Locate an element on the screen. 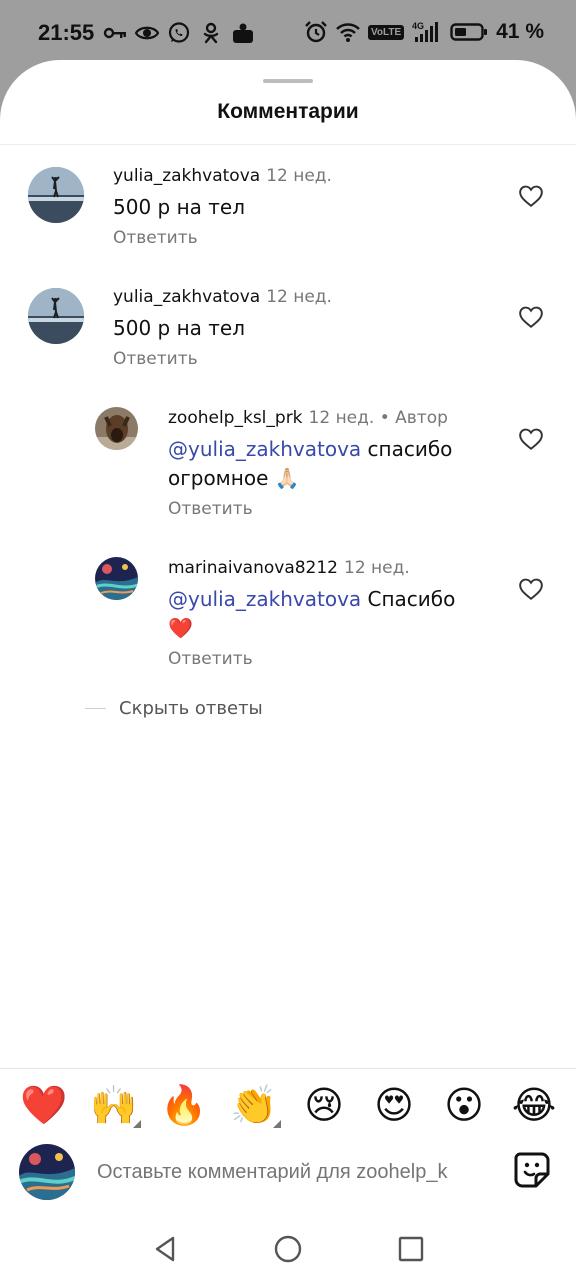  reply-username: marinaivanova8212 is located at coordinates (253, 568).